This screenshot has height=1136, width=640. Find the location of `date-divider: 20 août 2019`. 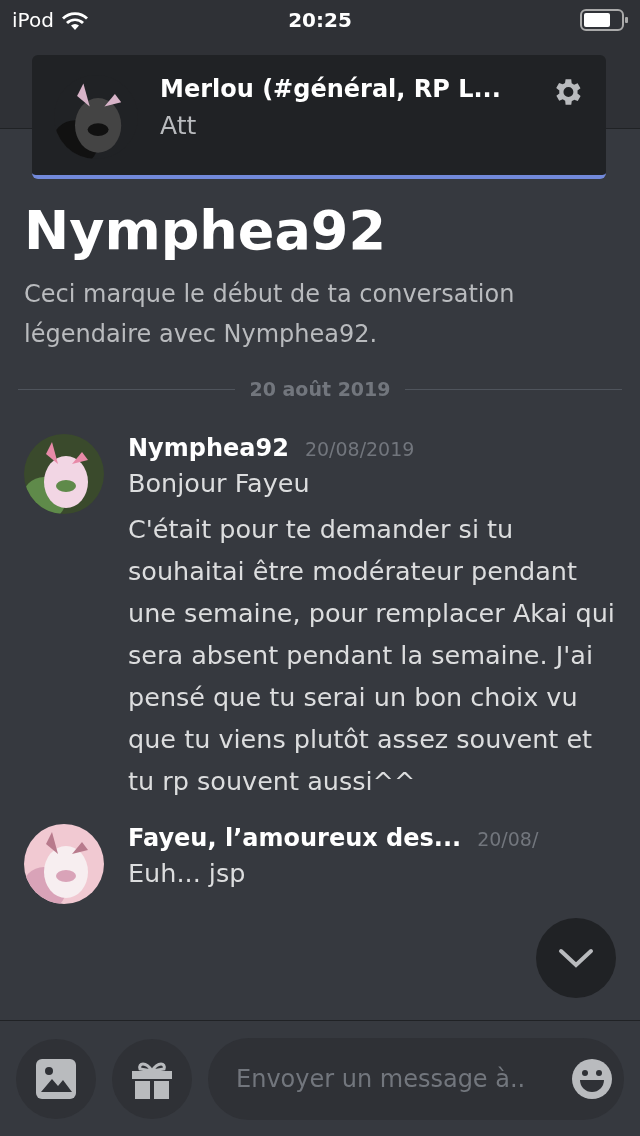

date-divider: 20 août 2019 is located at coordinates (320, 389).